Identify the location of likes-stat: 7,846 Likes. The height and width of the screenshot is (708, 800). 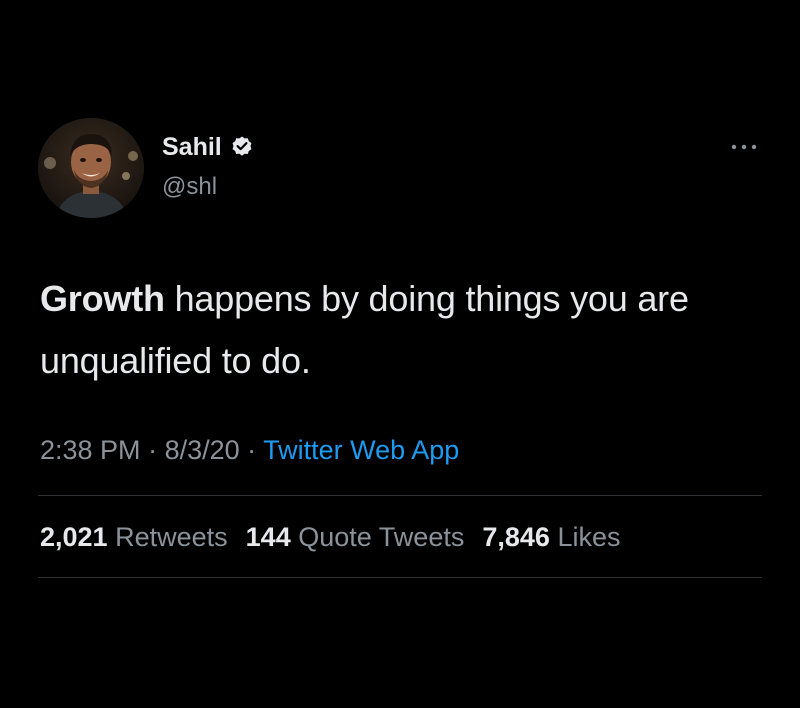
(551, 537).